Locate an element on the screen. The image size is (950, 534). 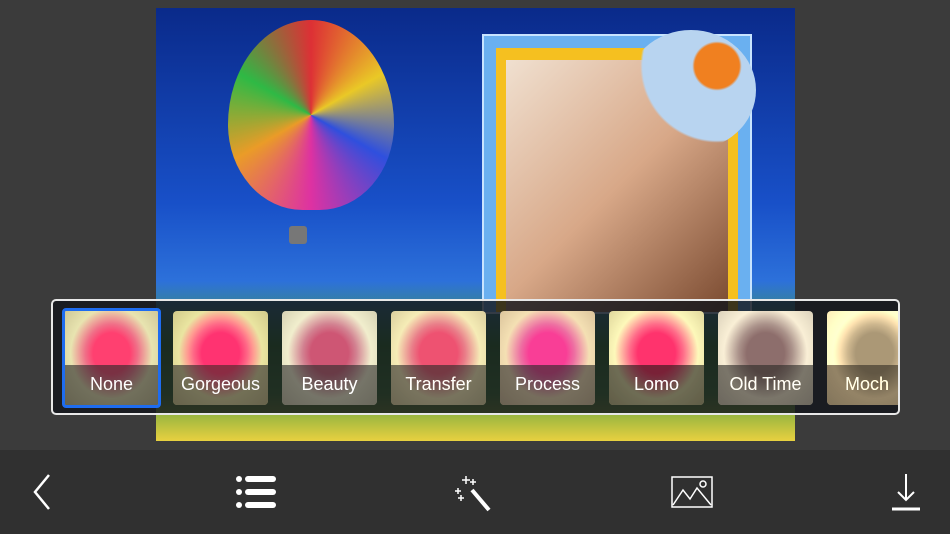
download-button is located at coordinates (906, 492).